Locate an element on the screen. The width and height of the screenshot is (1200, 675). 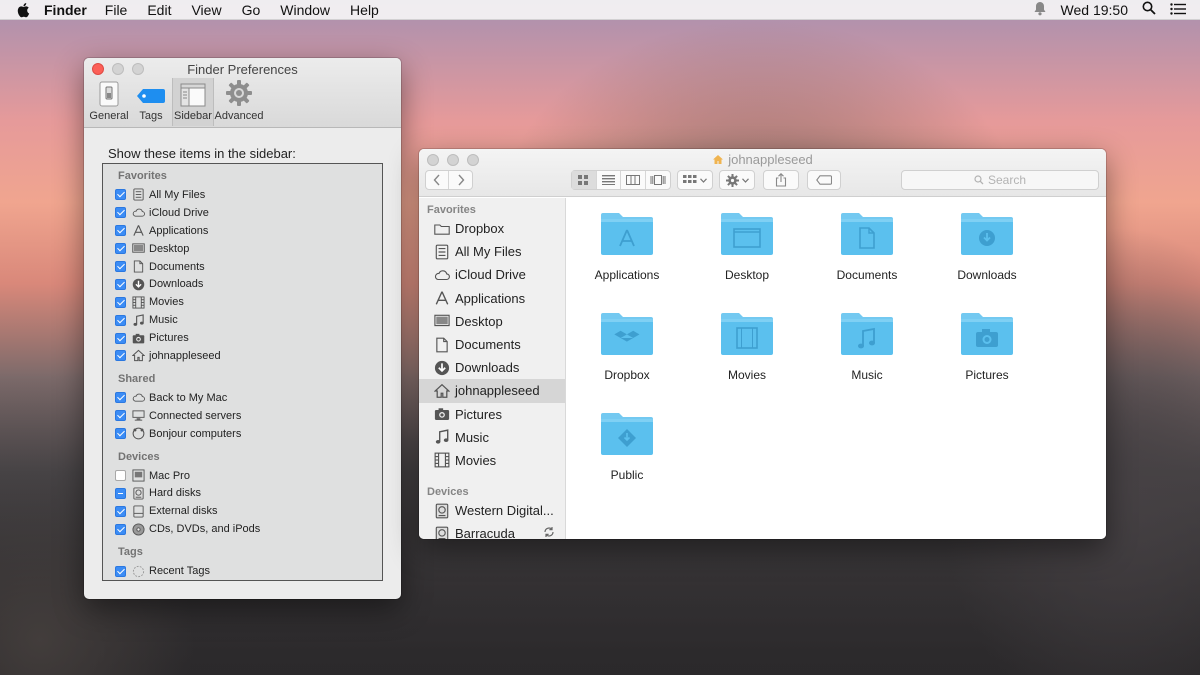
sidebar-item-documents: Documents is located at coordinates (492, 344).